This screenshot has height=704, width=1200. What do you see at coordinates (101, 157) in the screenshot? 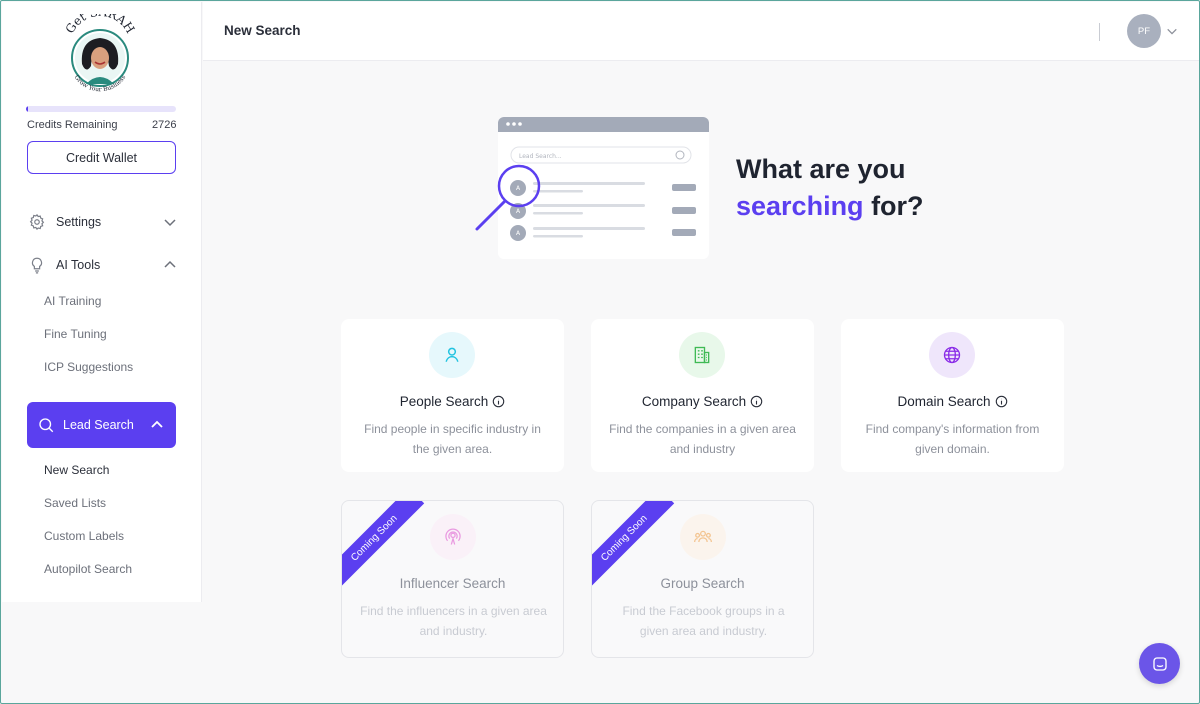
I see `credit-wallet-button: Credit Wallet` at bounding box center [101, 157].